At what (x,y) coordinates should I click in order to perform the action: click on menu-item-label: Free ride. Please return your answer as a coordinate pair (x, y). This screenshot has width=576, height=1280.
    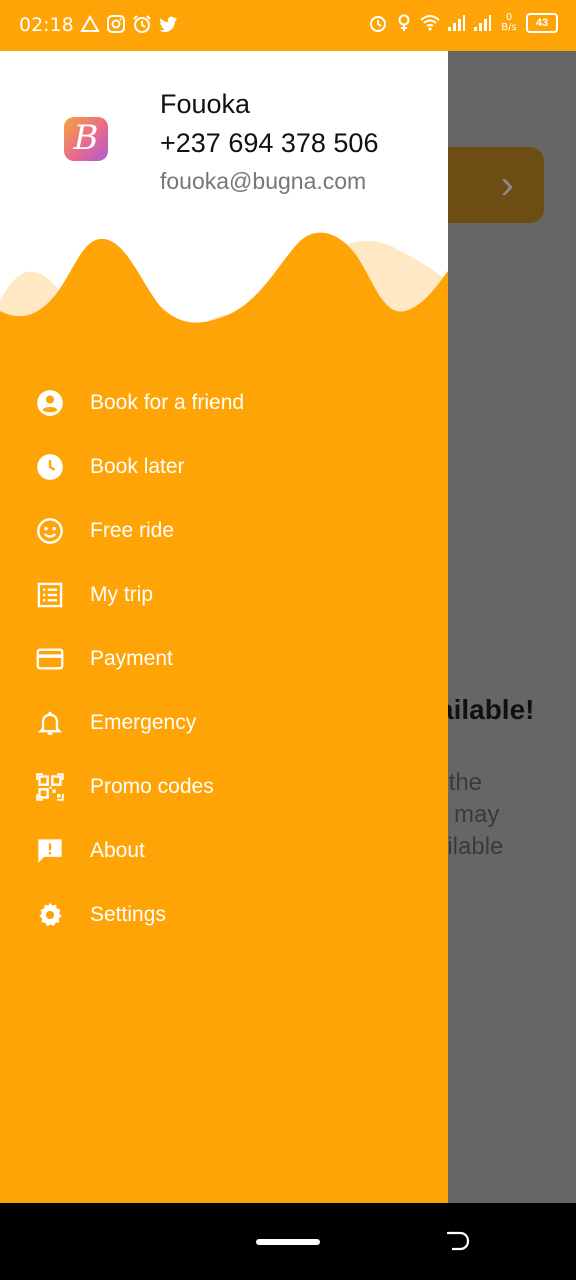
    Looking at the image, I should click on (132, 530).